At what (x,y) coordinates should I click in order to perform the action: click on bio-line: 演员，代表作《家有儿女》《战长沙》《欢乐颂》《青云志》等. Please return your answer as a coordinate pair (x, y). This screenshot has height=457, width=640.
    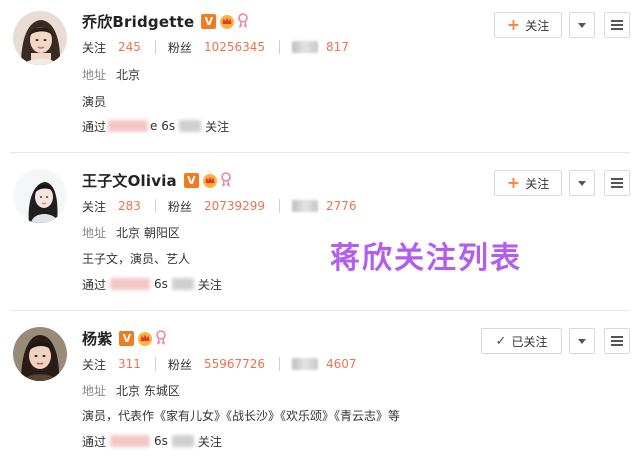
    Looking at the image, I should click on (241, 415).